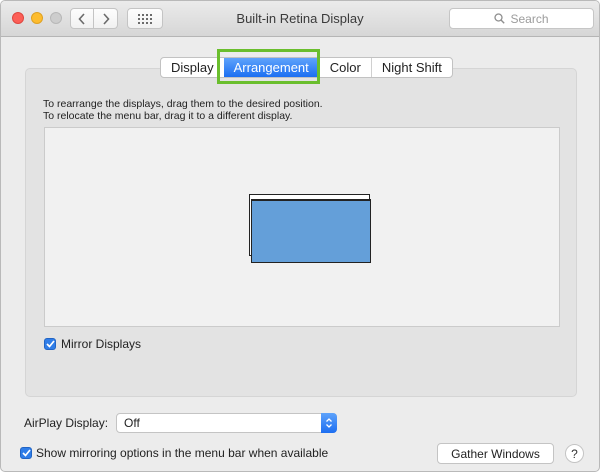 This screenshot has width=600, height=472. What do you see at coordinates (192, 67) in the screenshot?
I see `tab-display: Display` at bounding box center [192, 67].